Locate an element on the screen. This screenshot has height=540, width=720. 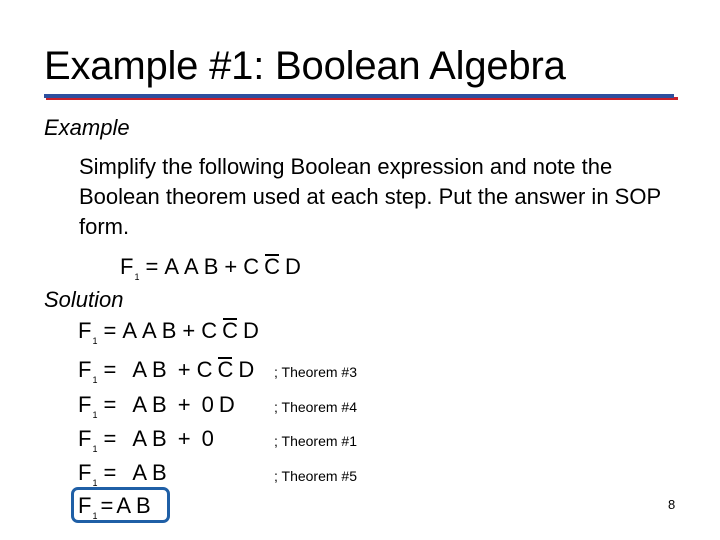
given-expression: F1 = A A B + C C D is located at coordinates (210, 269).